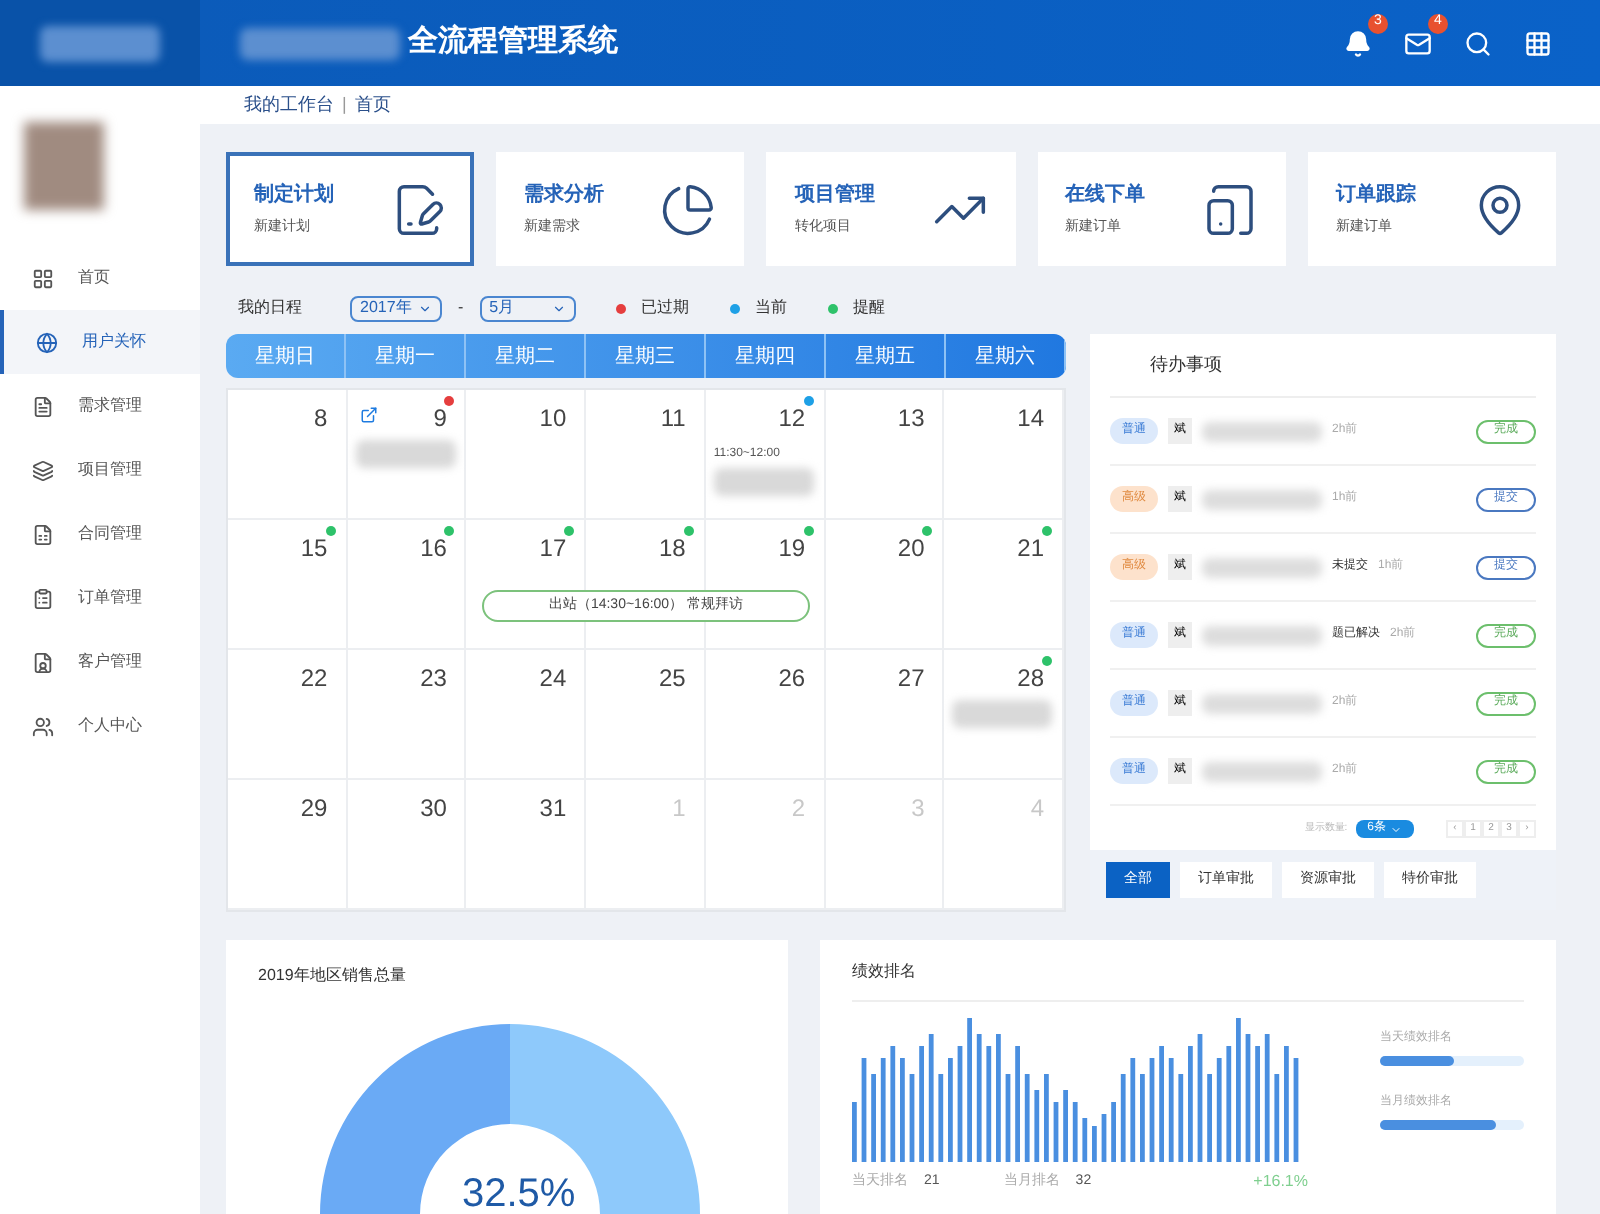 This screenshot has height=1214, width=1600. What do you see at coordinates (765, 715) in the screenshot?
I see `calendar-day: 26` at bounding box center [765, 715].